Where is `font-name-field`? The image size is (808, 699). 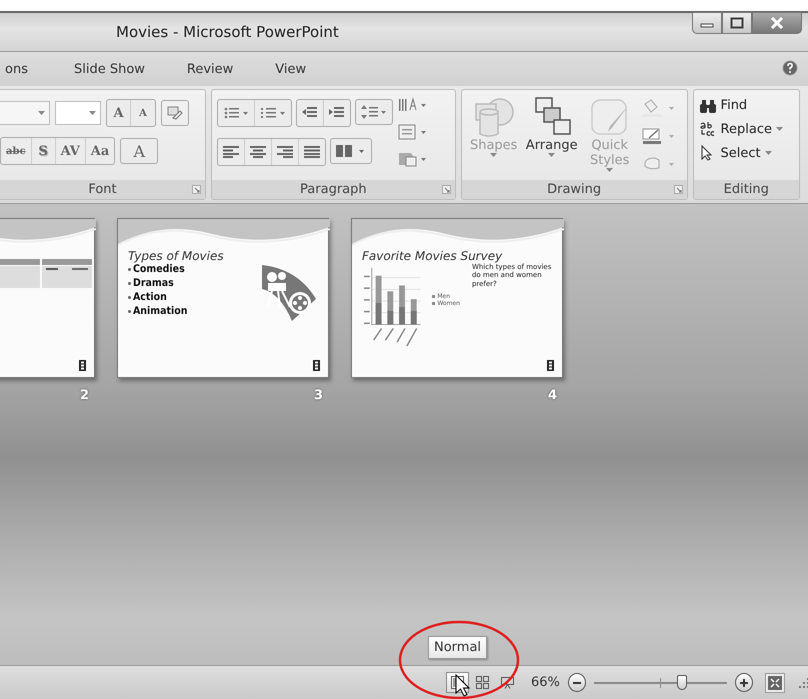
font-name-field is located at coordinates (25, 113).